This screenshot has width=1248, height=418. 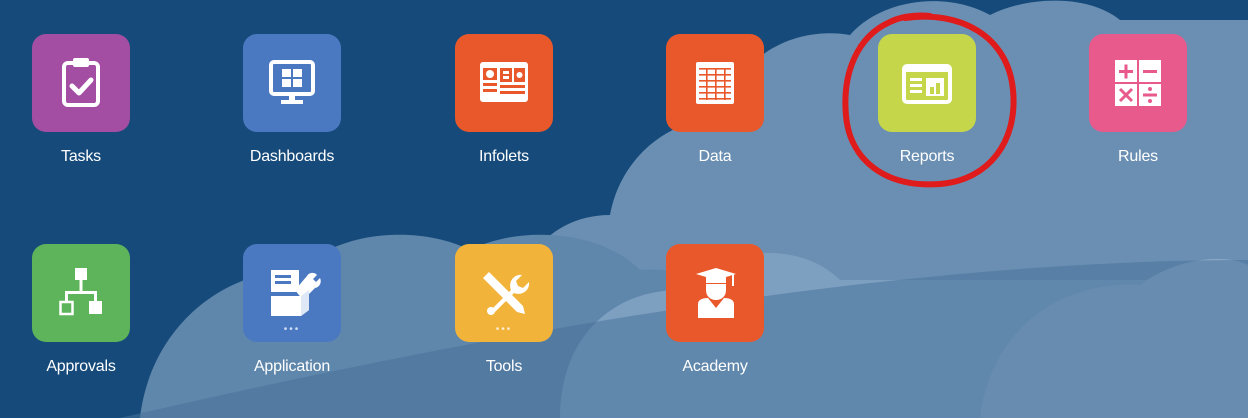 I want to click on report-icon, so click(x=927, y=84).